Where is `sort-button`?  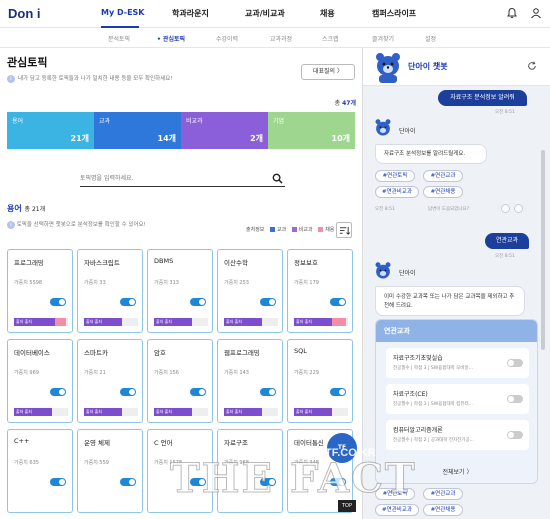
sort-button is located at coordinates (344, 230).